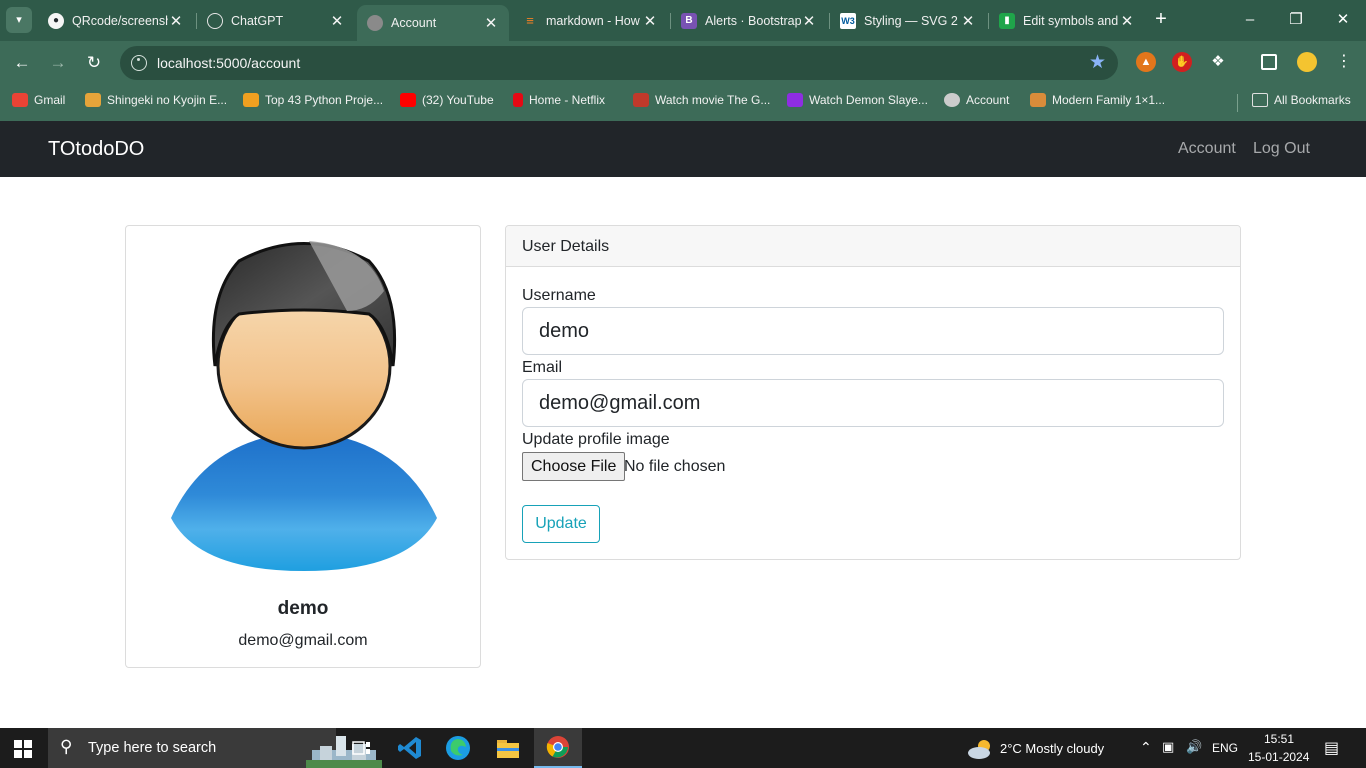 The height and width of the screenshot is (768, 1366). Describe the element at coordinates (574, 466) in the screenshot. I see `choose-file-button: Choose File` at that location.